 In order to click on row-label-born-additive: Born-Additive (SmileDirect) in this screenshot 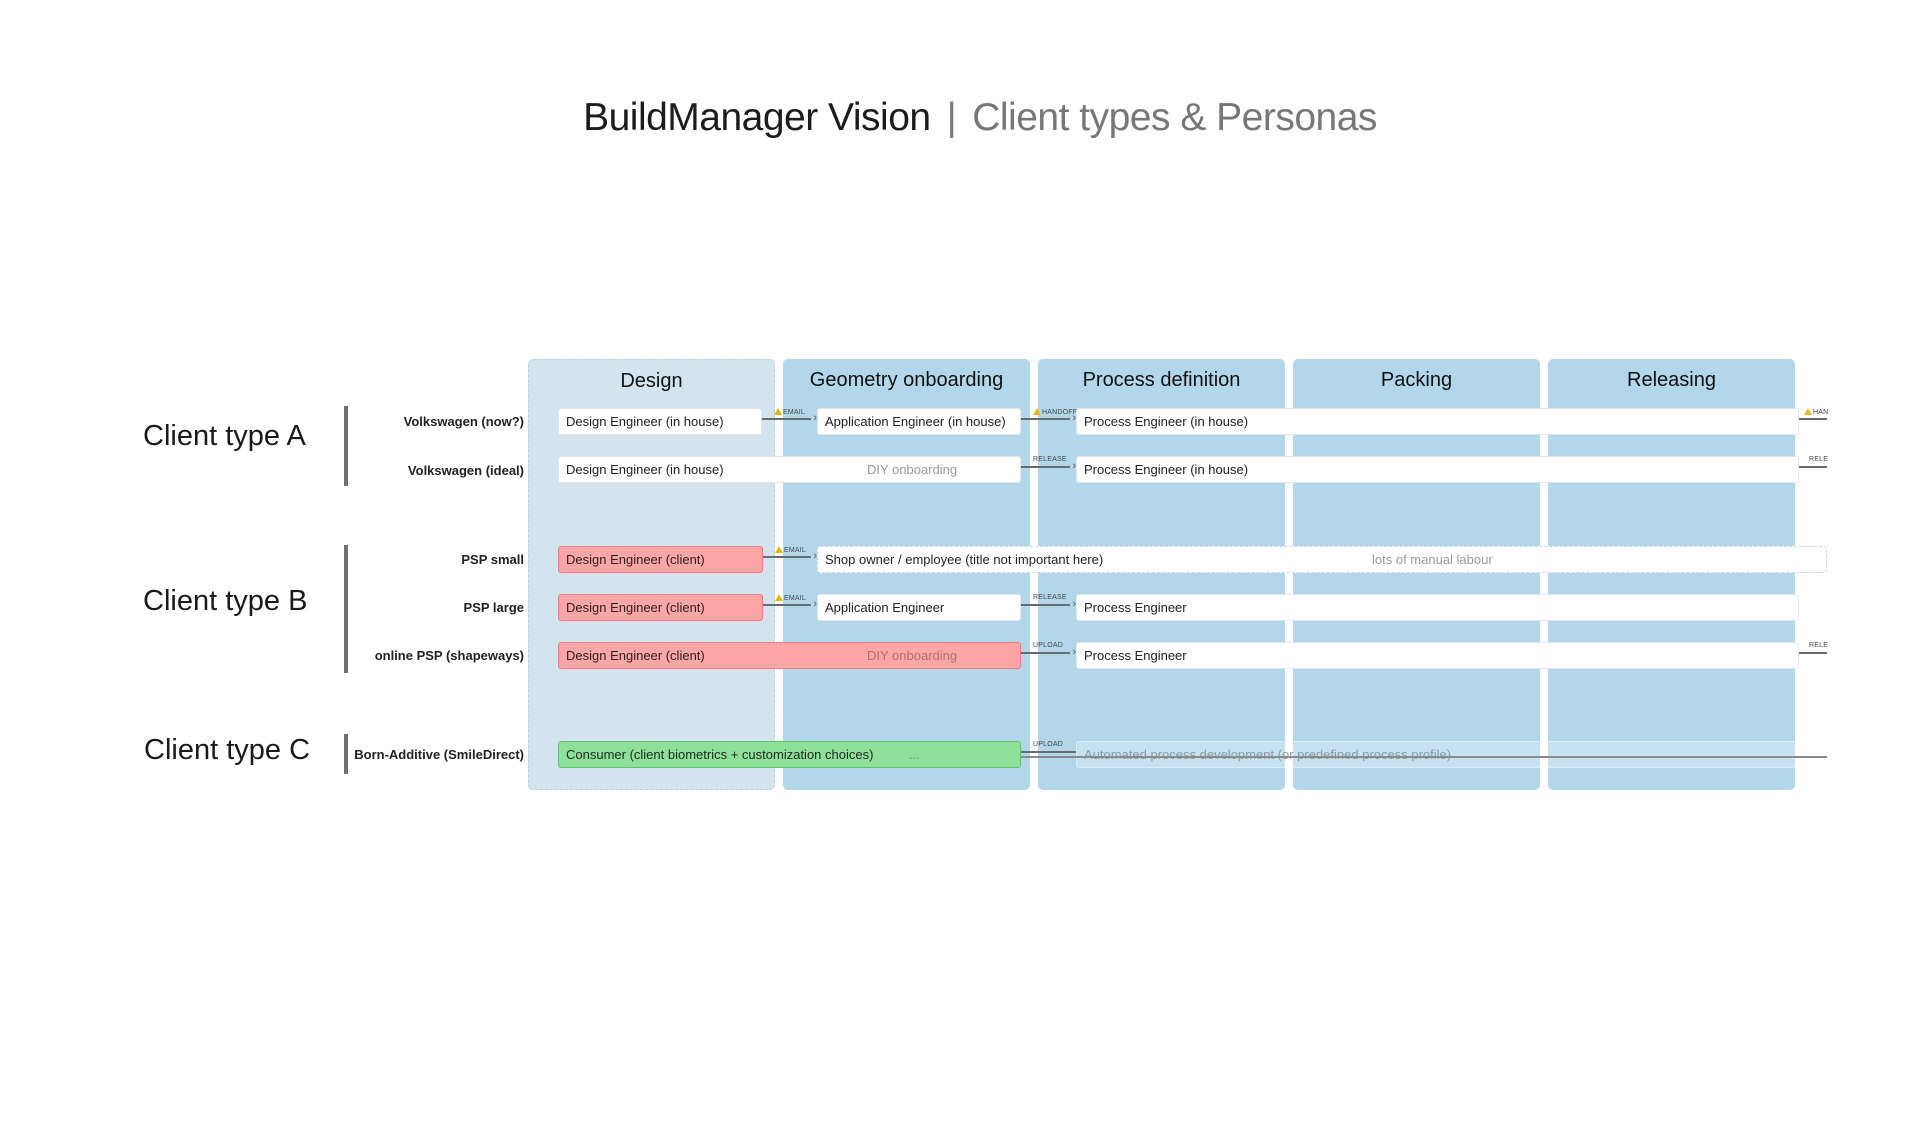, I will do `click(439, 754)`.